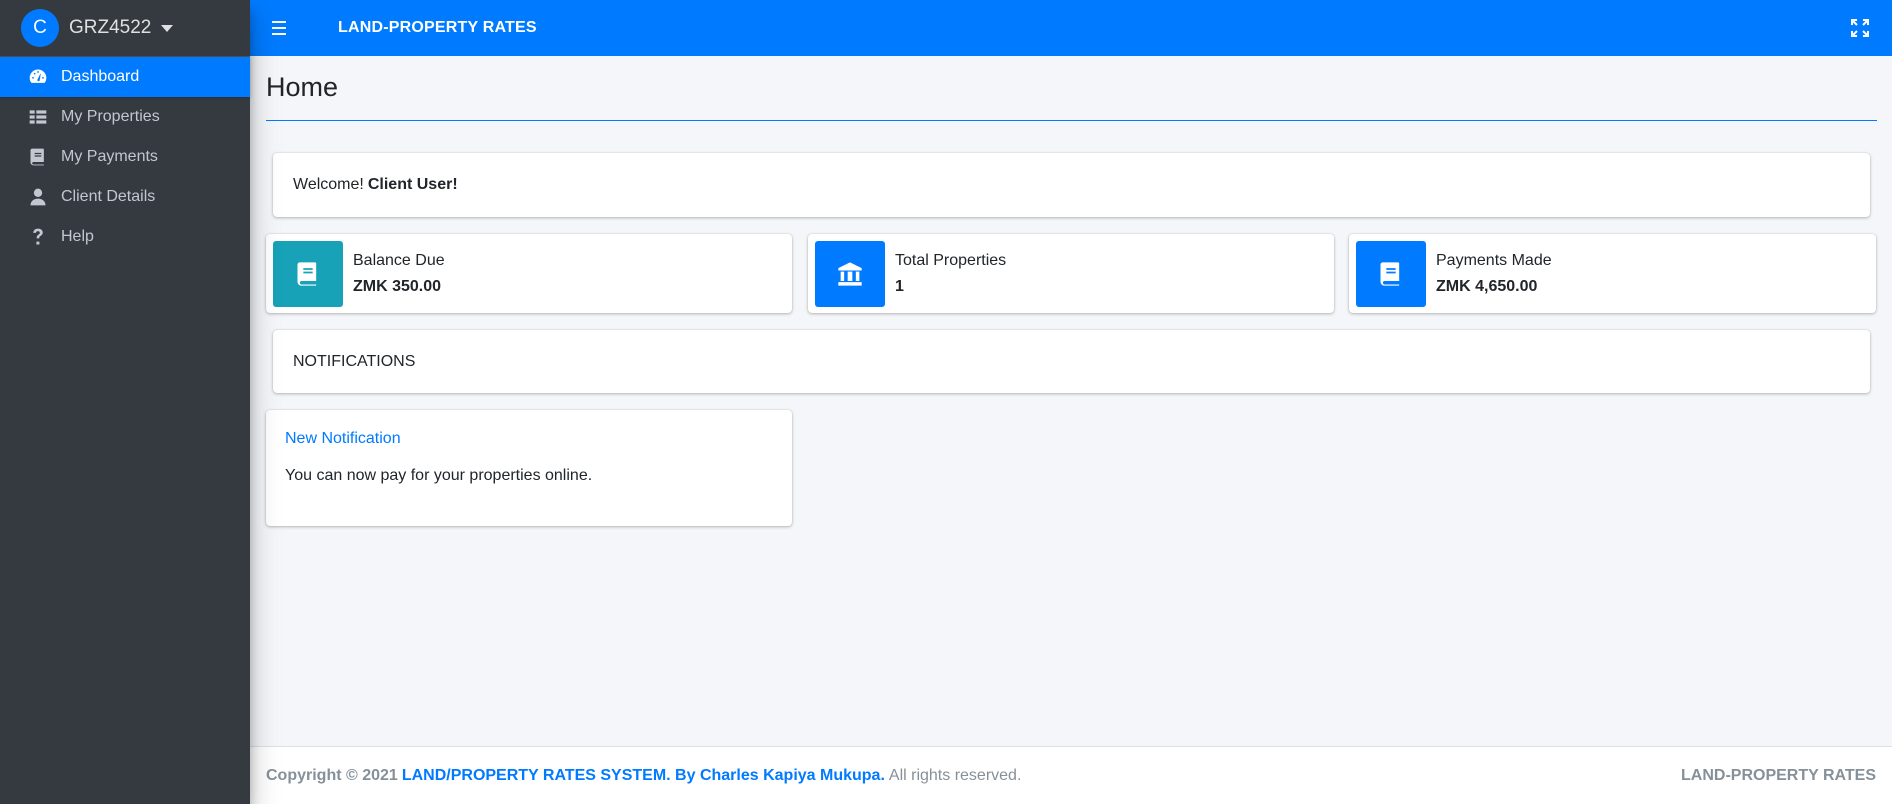  Describe the element at coordinates (850, 273) in the screenshot. I see `bank-icon` at that location.